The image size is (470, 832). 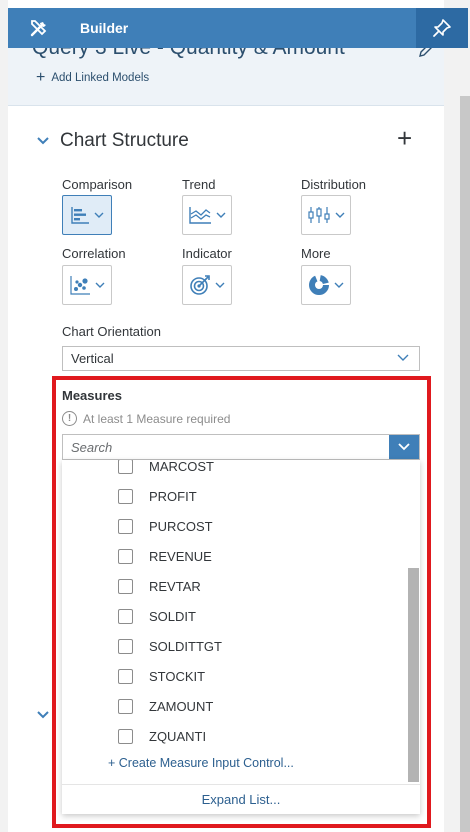 I want to click on list-item-label: STOCKIT, so click(x=177, y=676).